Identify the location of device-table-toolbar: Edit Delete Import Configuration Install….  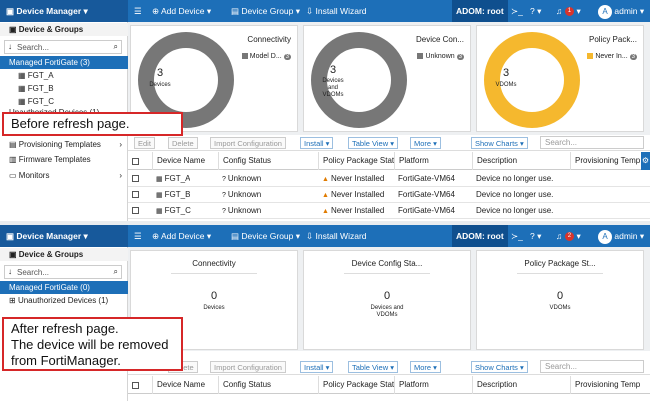
(389, 143).